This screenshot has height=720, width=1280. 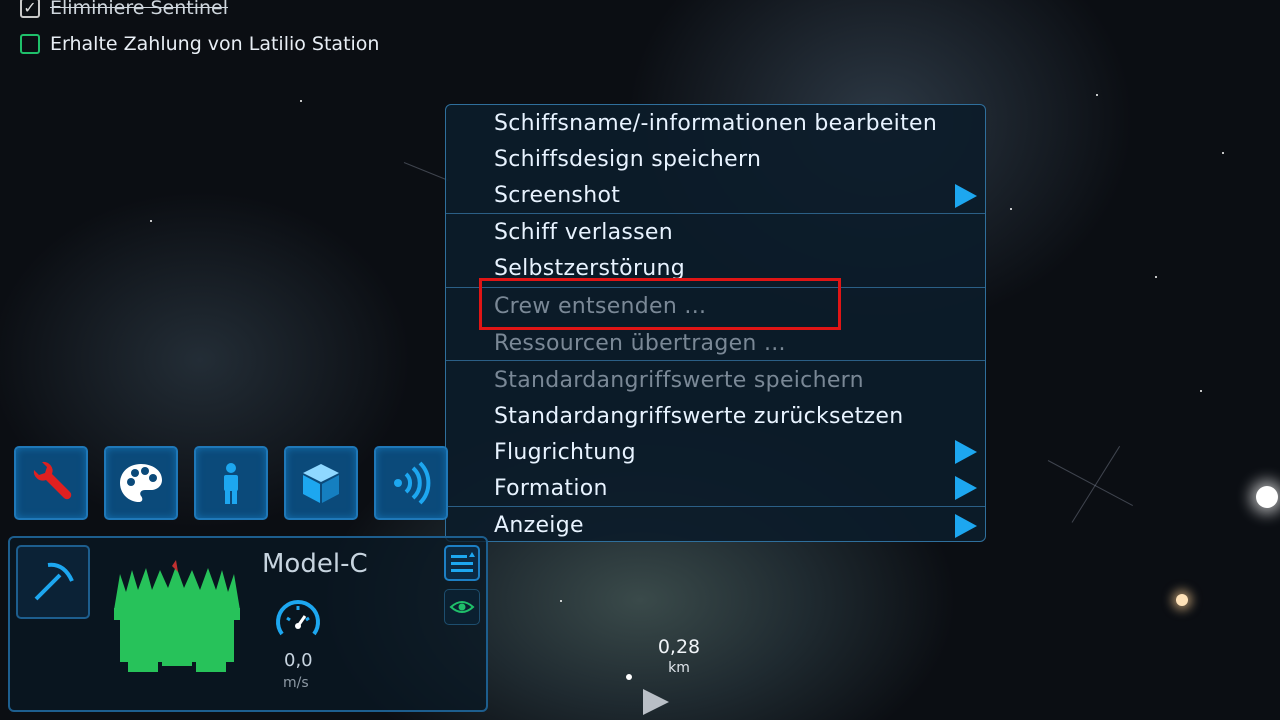 I want to click on speed-unit: m/s, so click(x=296, y=683).